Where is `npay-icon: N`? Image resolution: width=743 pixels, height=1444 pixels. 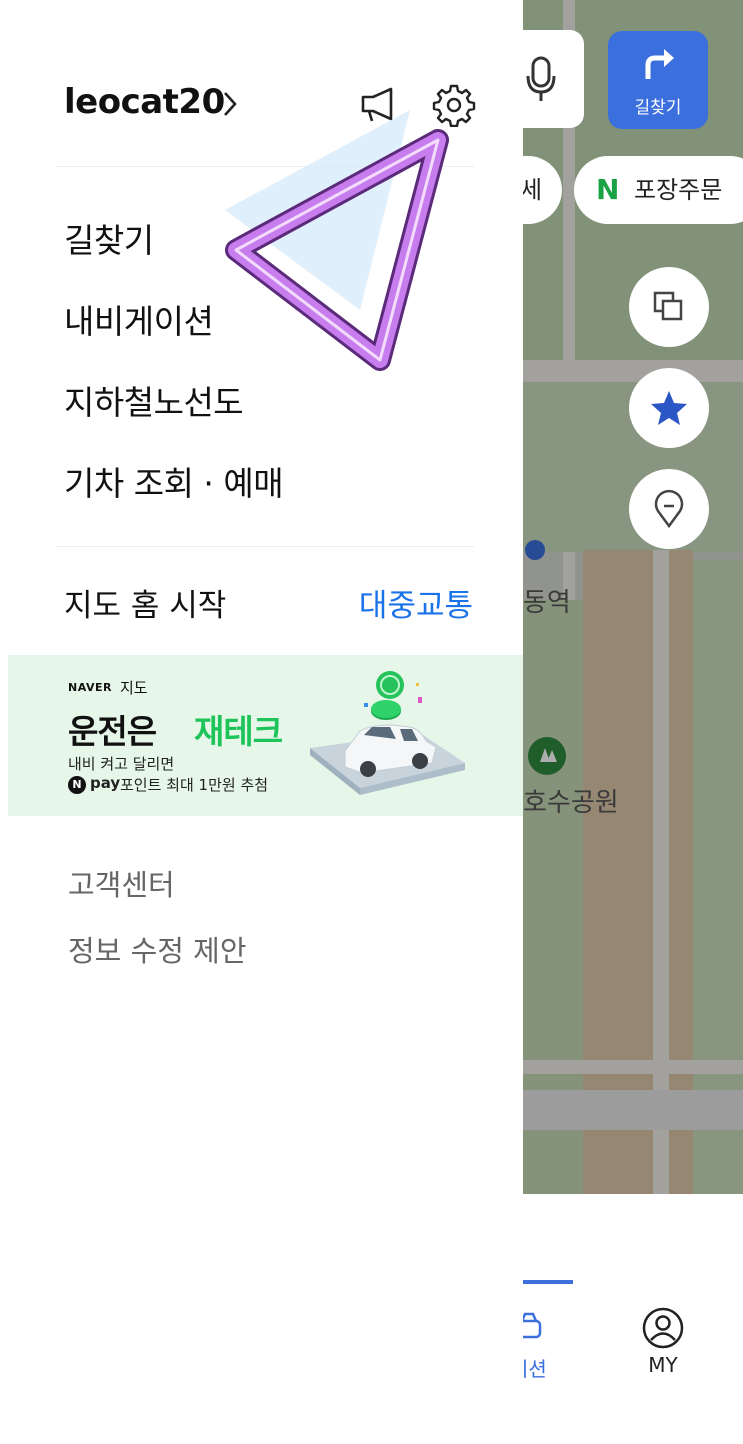 npay-icon: N is located at coordinates (77, 785).